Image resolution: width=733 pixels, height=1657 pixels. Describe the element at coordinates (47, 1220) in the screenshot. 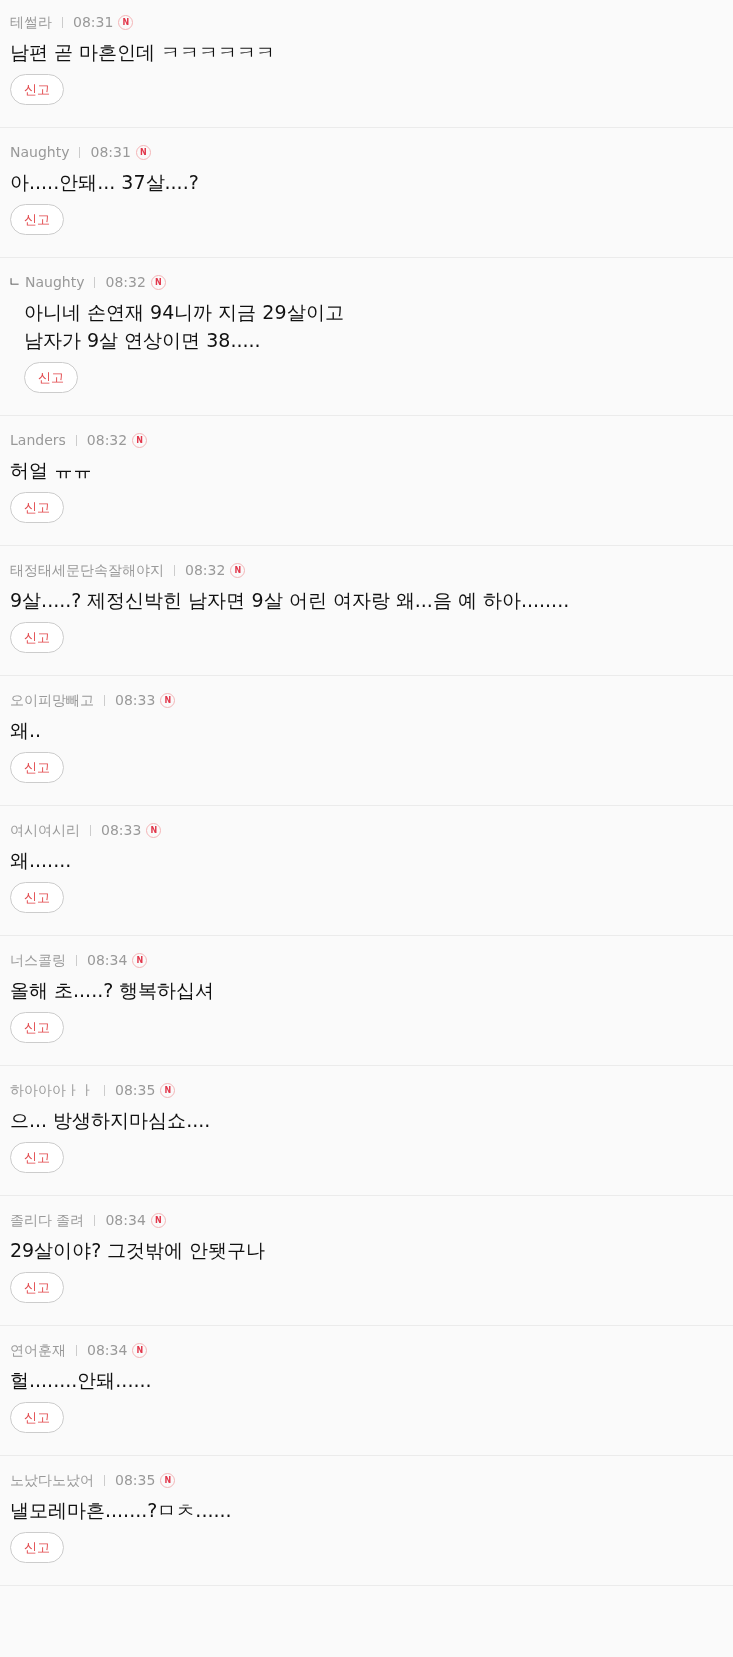

I see `author-name: 졸리다 졸려` at that location.